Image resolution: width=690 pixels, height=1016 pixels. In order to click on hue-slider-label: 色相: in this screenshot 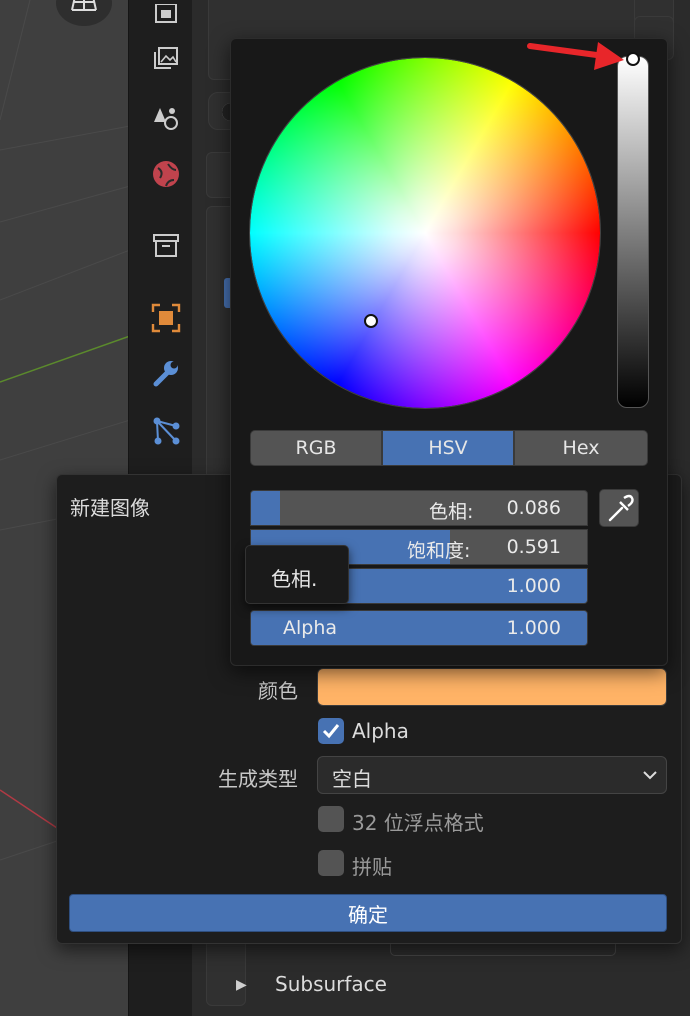, I will do `click(451, 512)`.